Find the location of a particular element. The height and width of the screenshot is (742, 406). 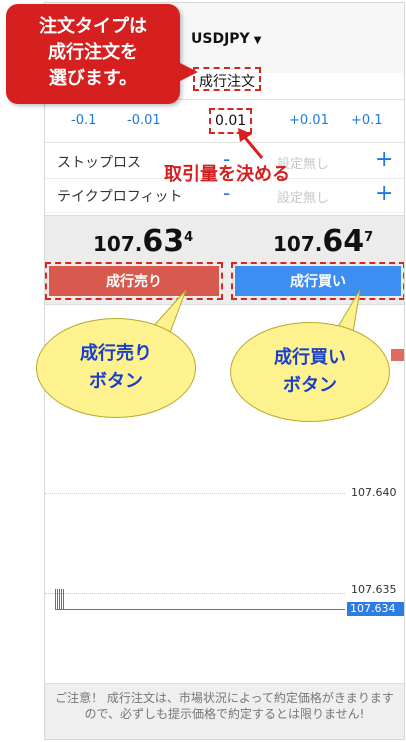

sell-price-main: 63 is located at coordinates (163, 241).